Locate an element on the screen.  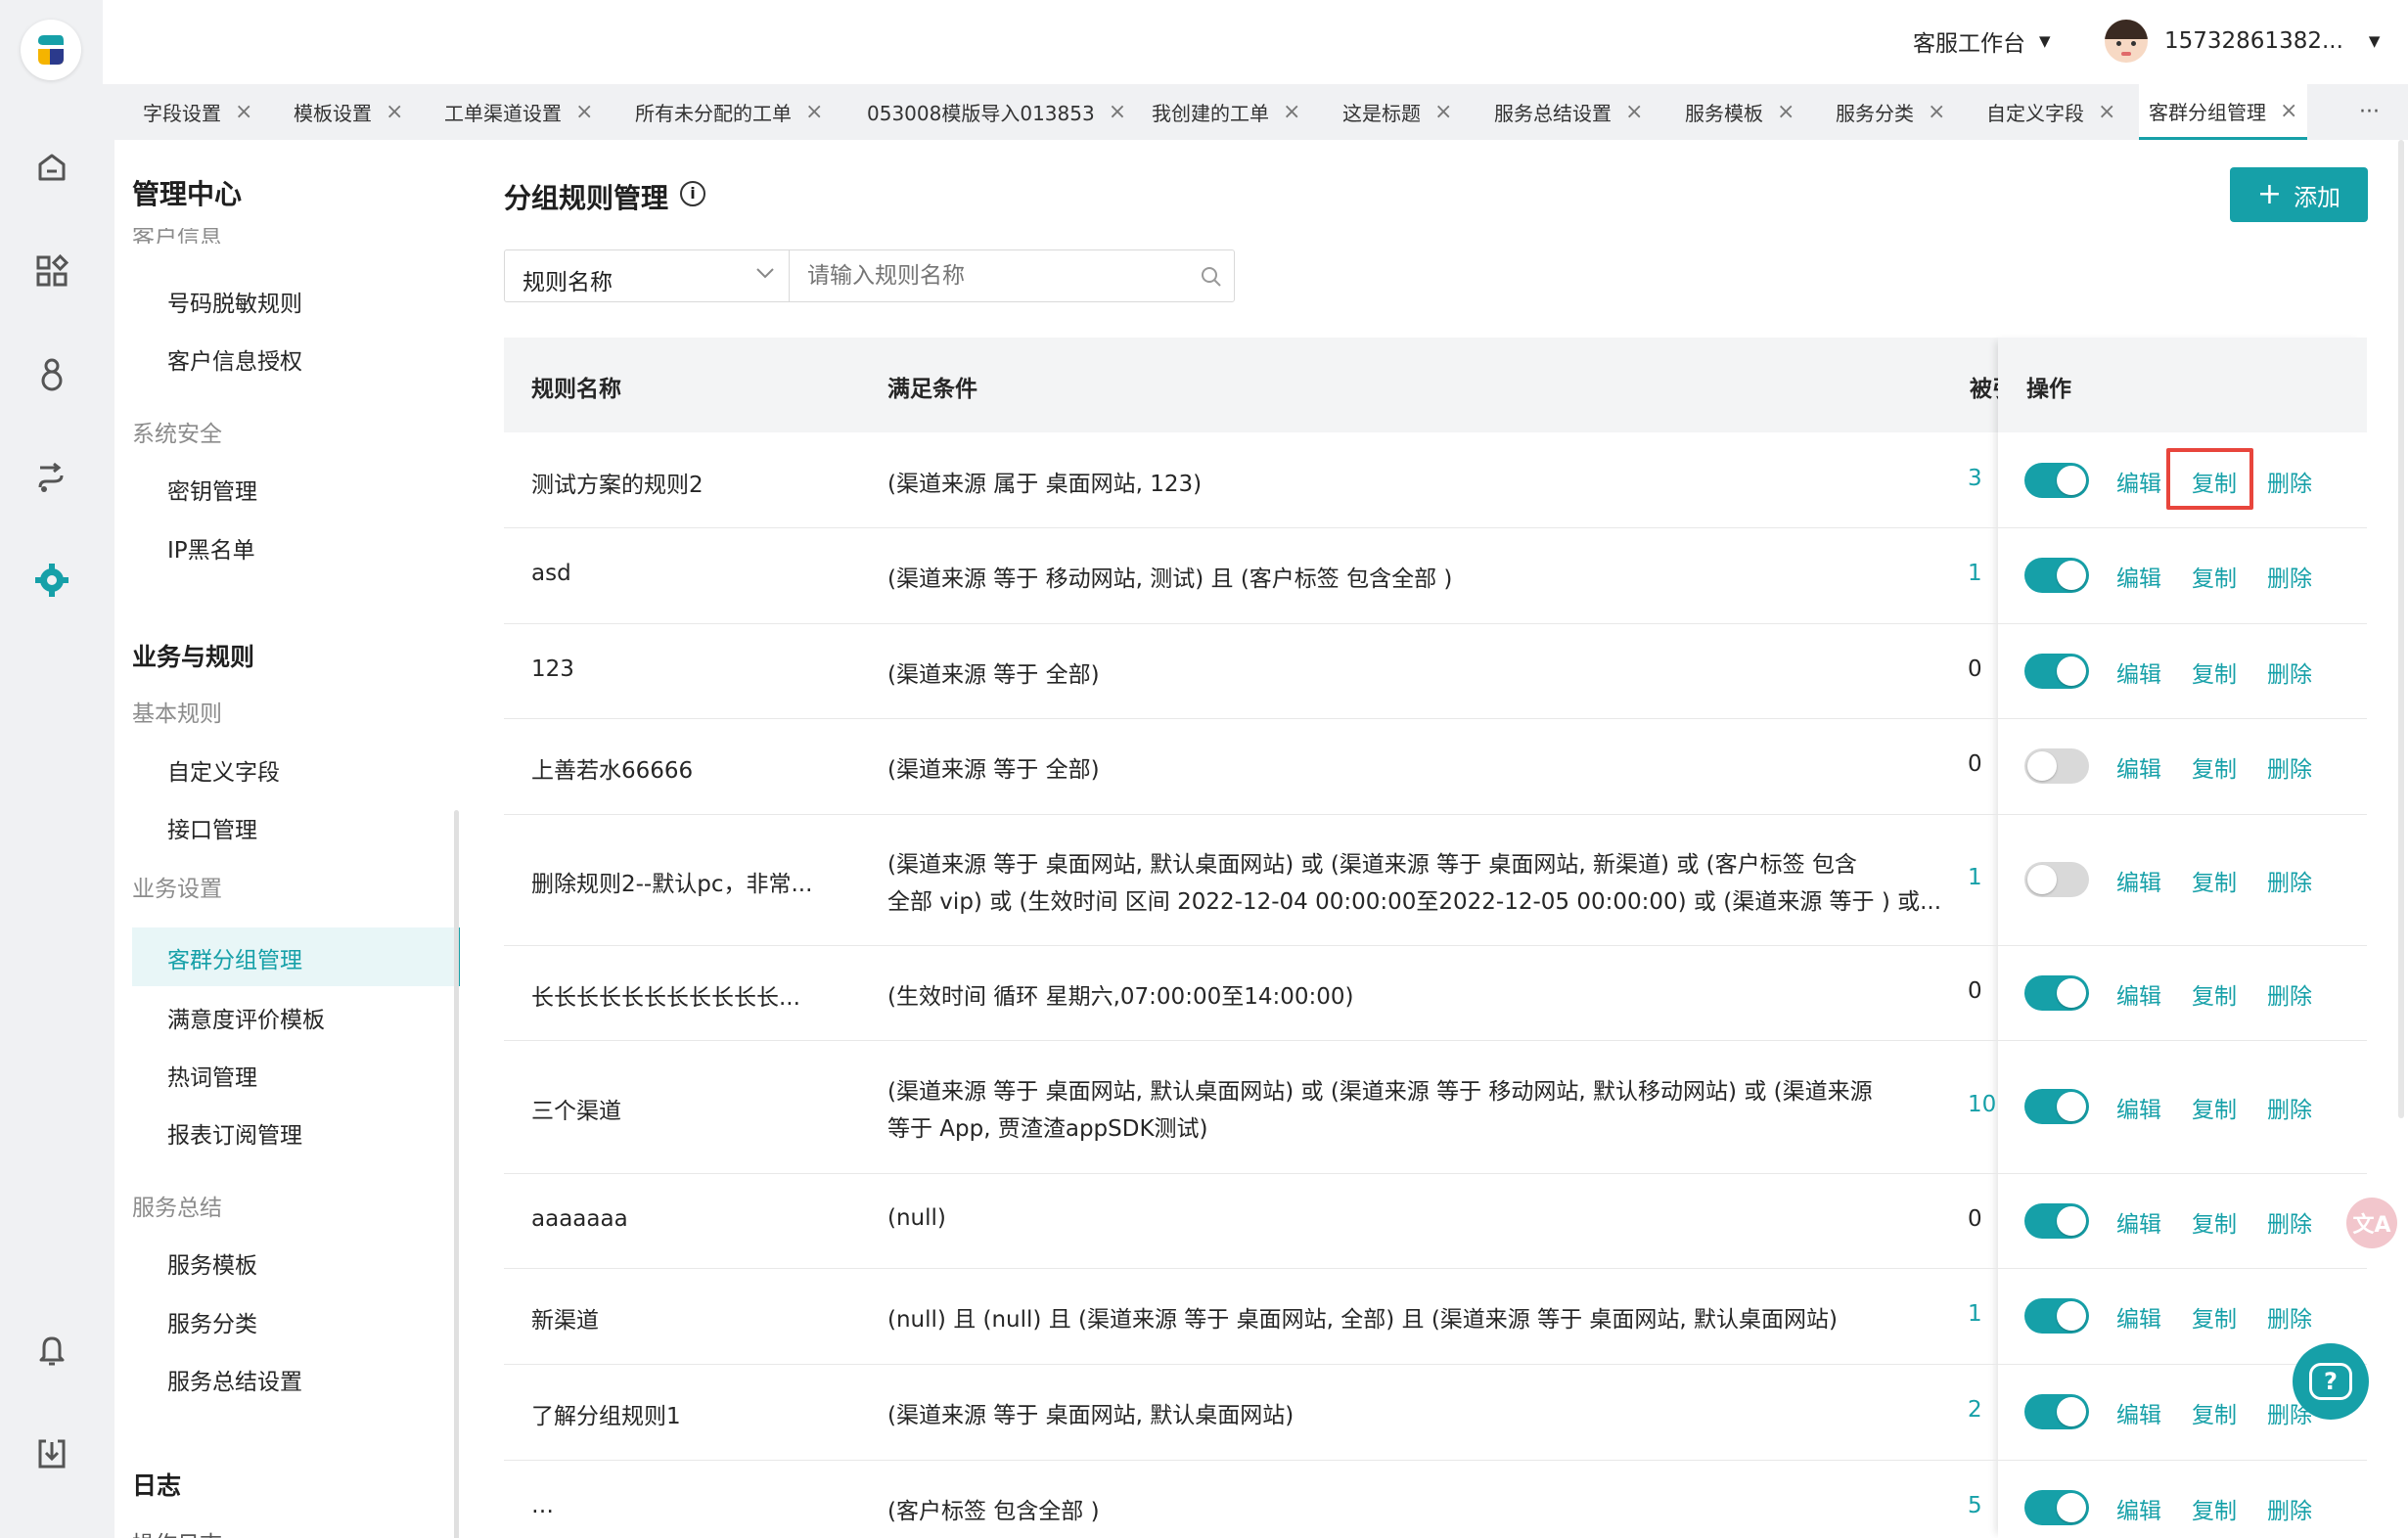
avatar is located at coordinates (2127, 41).